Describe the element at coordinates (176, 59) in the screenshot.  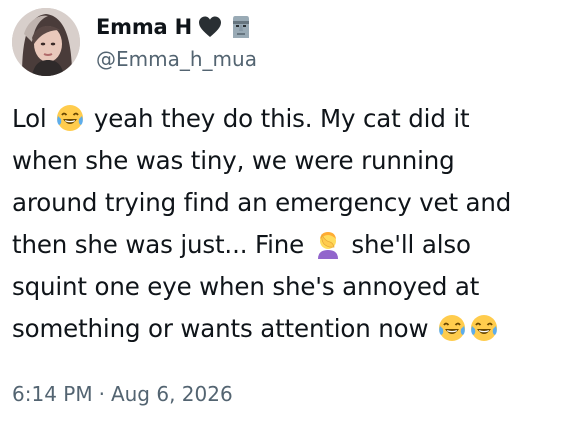
I see `handle: @Emma_h_mua` at that location.